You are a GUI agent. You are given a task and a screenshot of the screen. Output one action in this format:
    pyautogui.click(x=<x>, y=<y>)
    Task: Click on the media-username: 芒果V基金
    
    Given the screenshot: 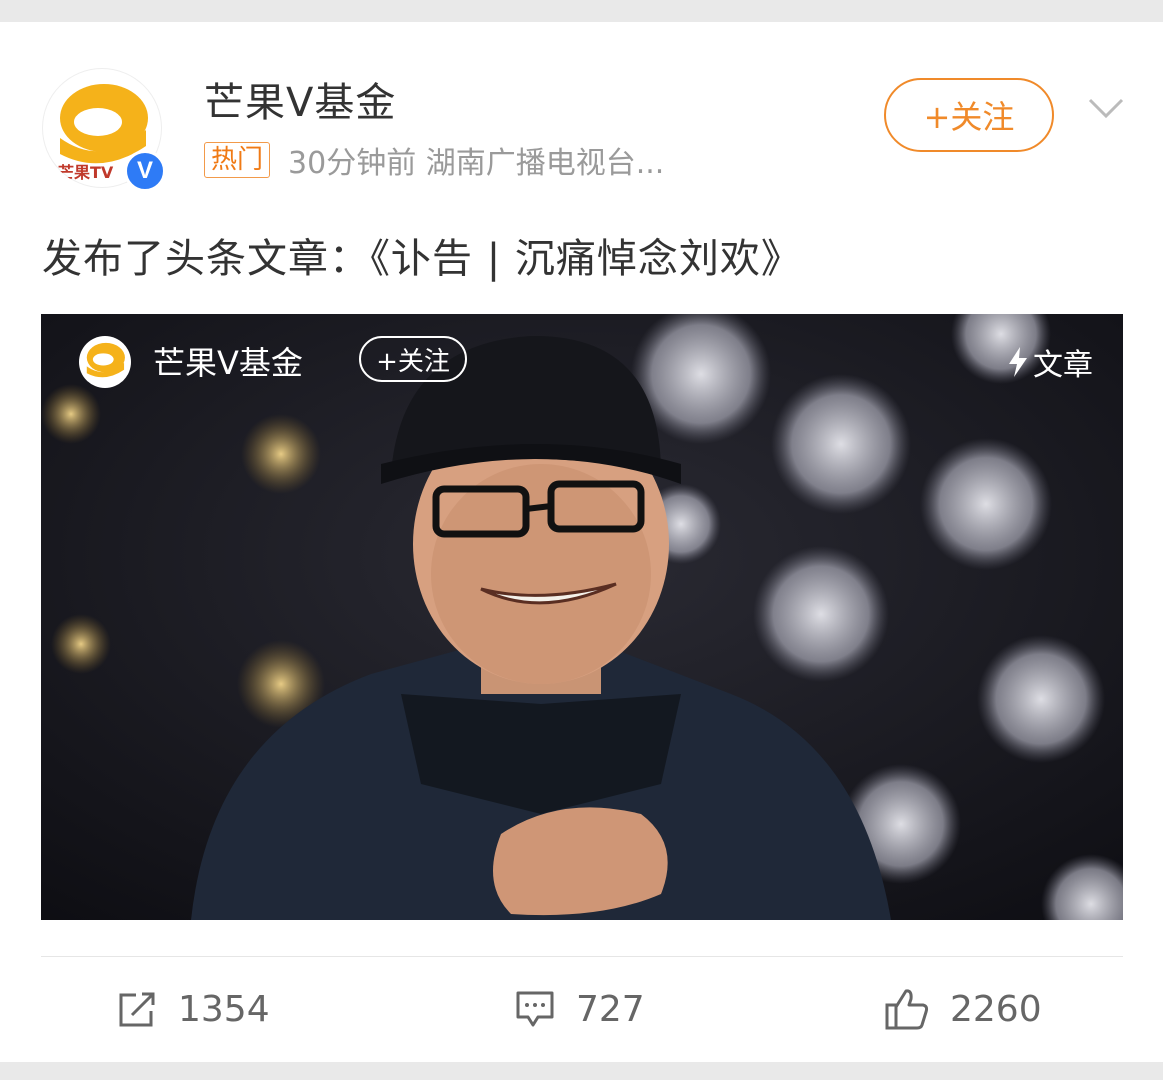 What is the action you would take?
    pyautogui.click(x=228, y=361)
    